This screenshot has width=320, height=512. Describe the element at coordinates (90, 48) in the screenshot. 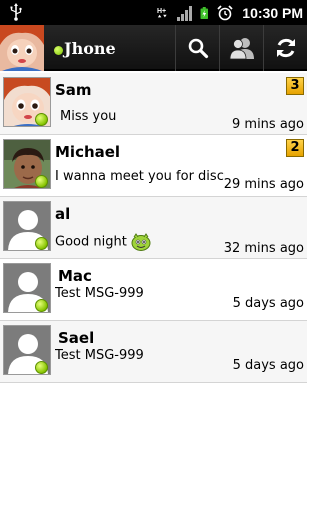

I see `my-username: Jhone` at that location.